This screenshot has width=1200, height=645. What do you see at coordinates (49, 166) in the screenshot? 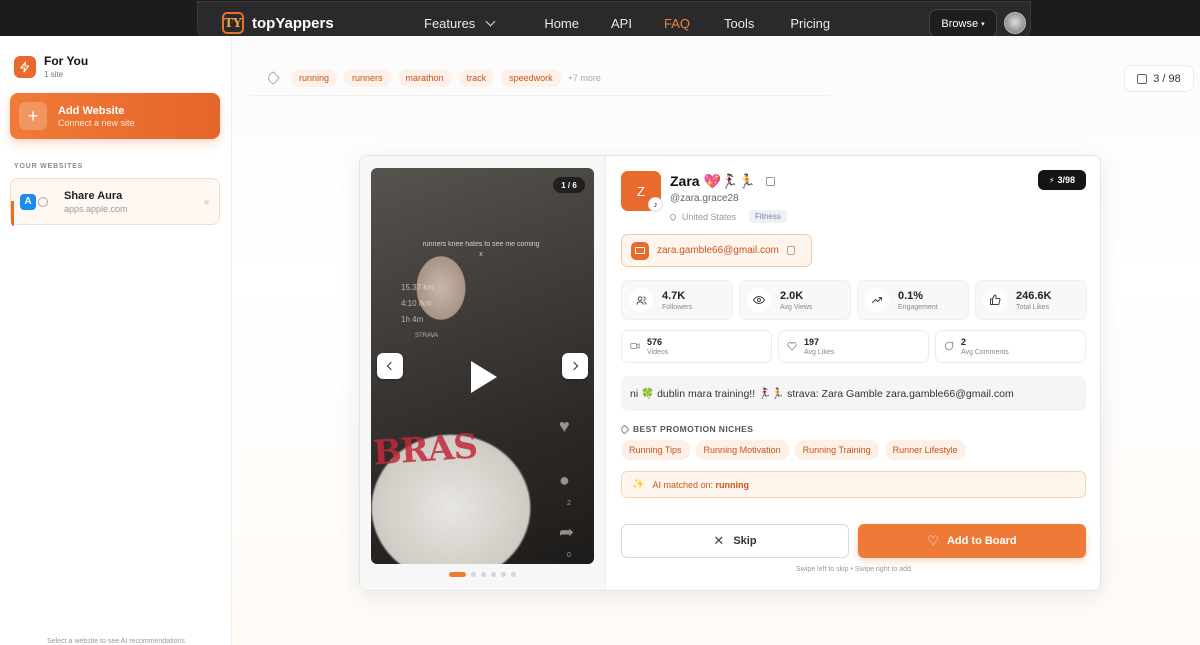
I see `your-websites-label: YOUR WEBSITES` at bounding box center [49, 166].